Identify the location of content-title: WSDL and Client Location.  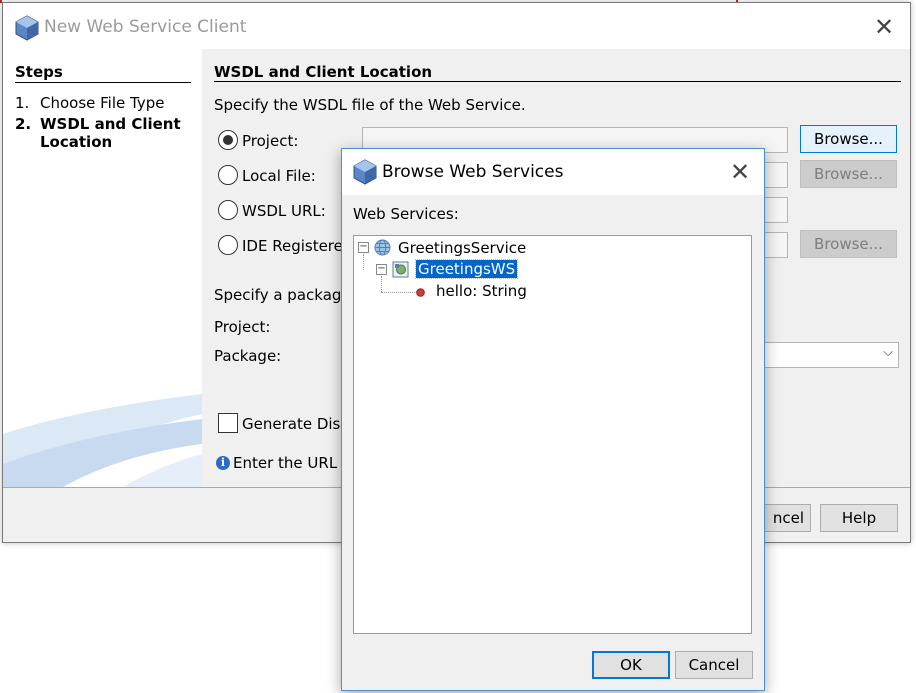
(323, 72).